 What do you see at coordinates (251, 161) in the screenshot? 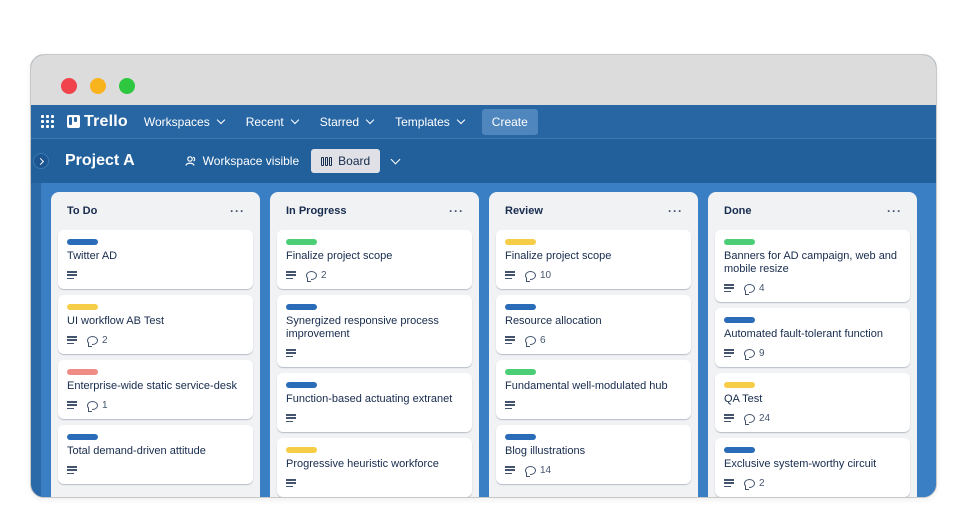
I see `visibility-label: Workspace visible` at bounding box center [251, 161].